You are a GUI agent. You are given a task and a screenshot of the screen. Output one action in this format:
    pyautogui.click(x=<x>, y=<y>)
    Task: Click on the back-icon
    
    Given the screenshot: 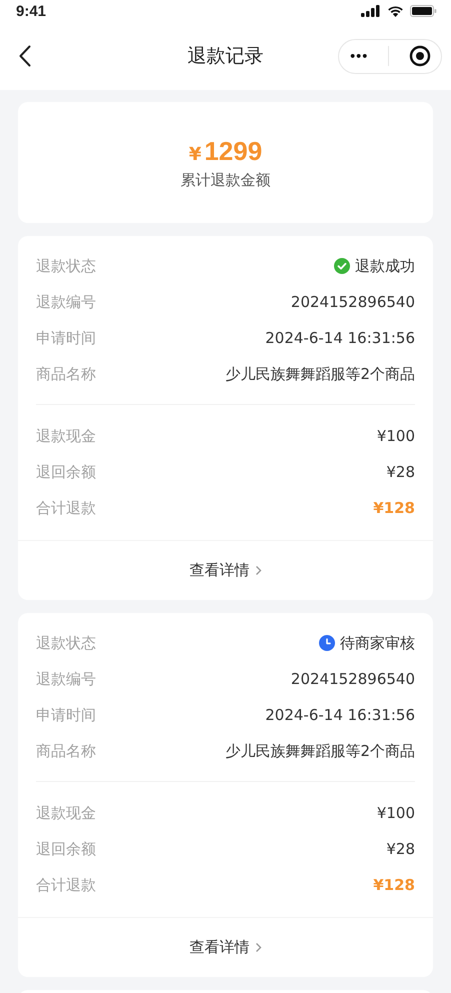 What is the action you would take?
    pyautogui.click(x=25, y=56)
    